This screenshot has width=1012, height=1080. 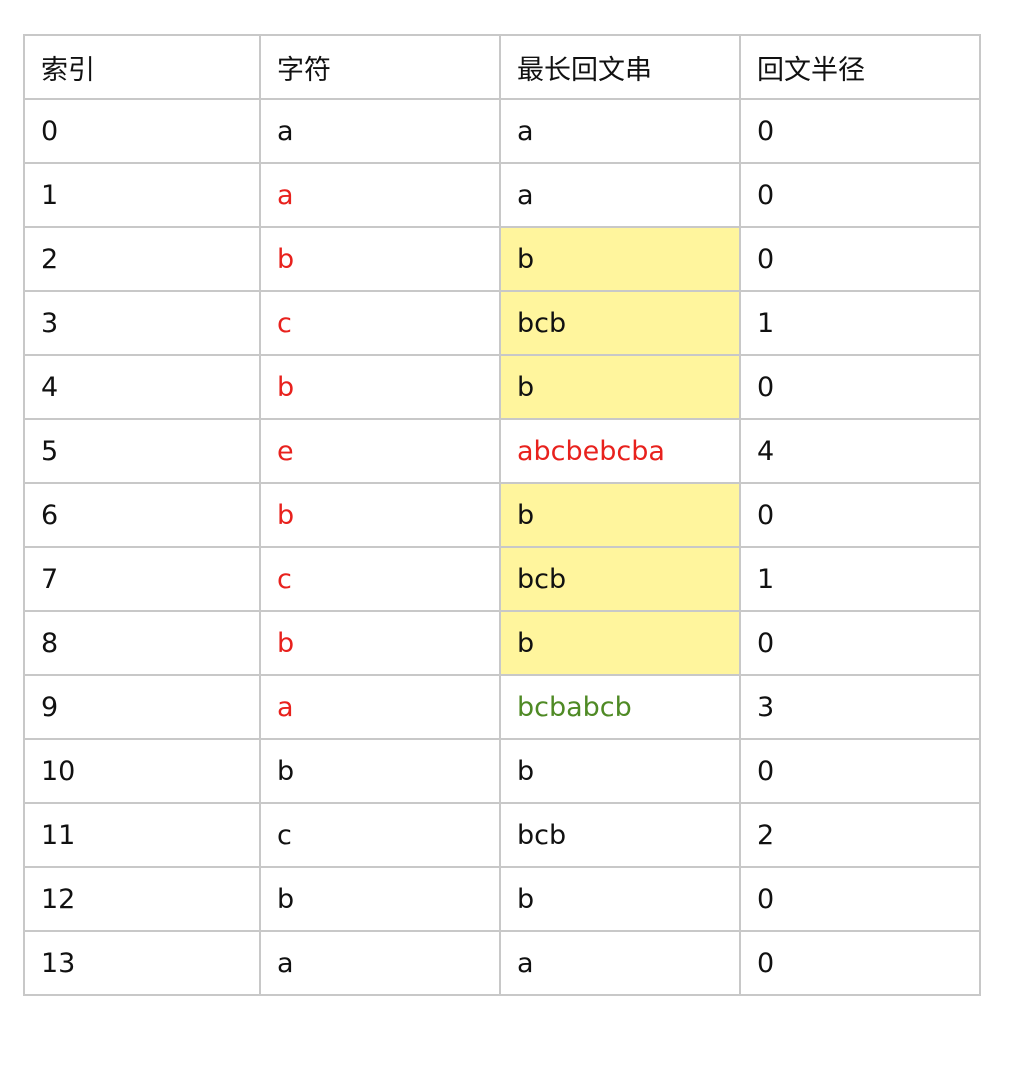 I want to click on table-row: 11 c bcb 2, so click(x=502, y=835).